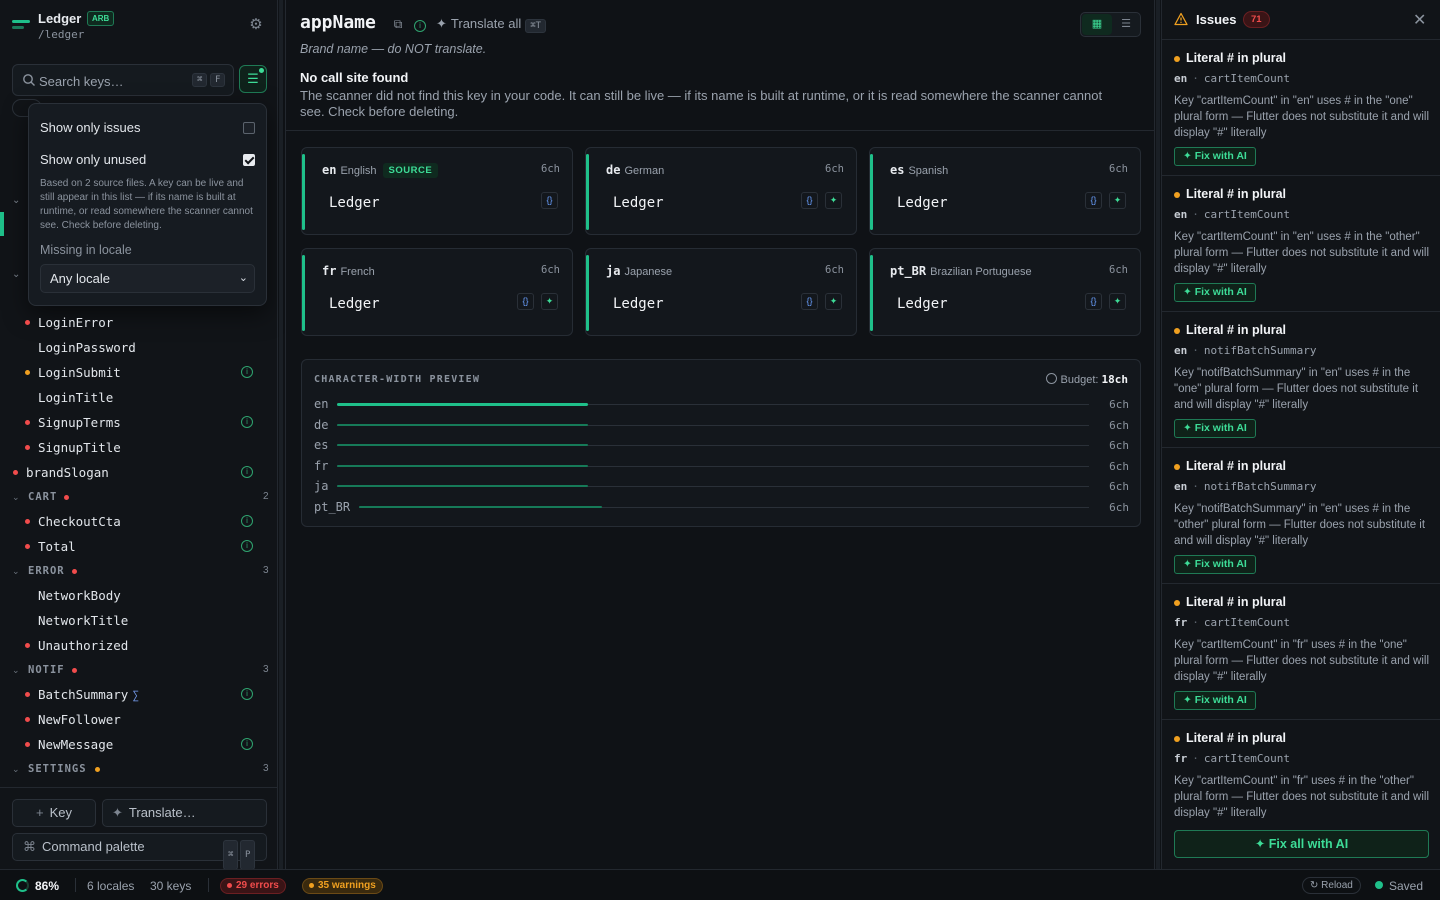 This screenshot has height=900, width=1440. I want to click on tree-key-item: brandSlogan i, so click(139, 472).